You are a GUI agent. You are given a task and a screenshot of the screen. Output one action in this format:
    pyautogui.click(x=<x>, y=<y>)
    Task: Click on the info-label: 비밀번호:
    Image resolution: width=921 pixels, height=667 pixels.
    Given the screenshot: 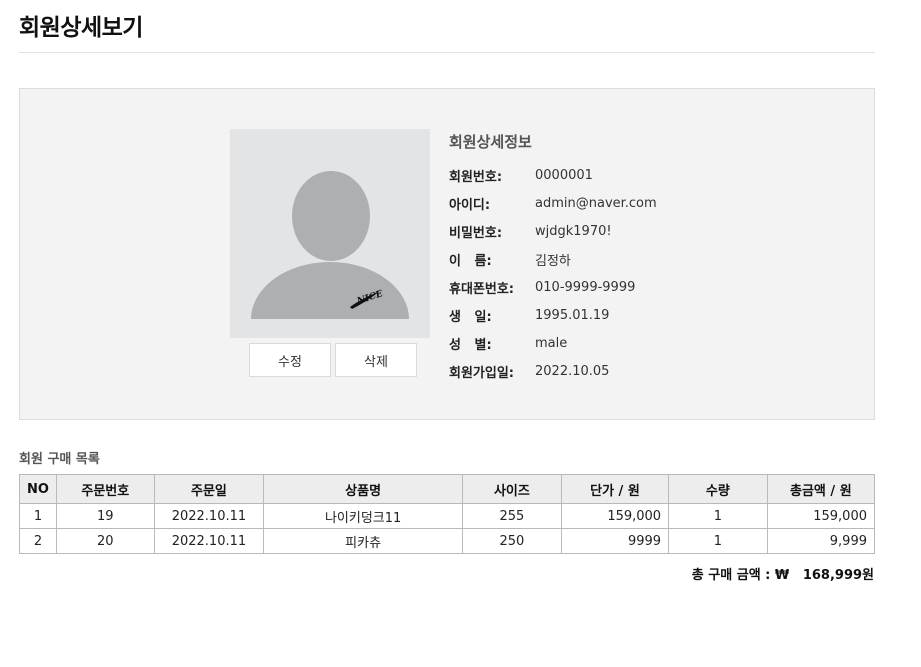 What is the action you would take?
    pyautogui.click(x=476, y=233)
    